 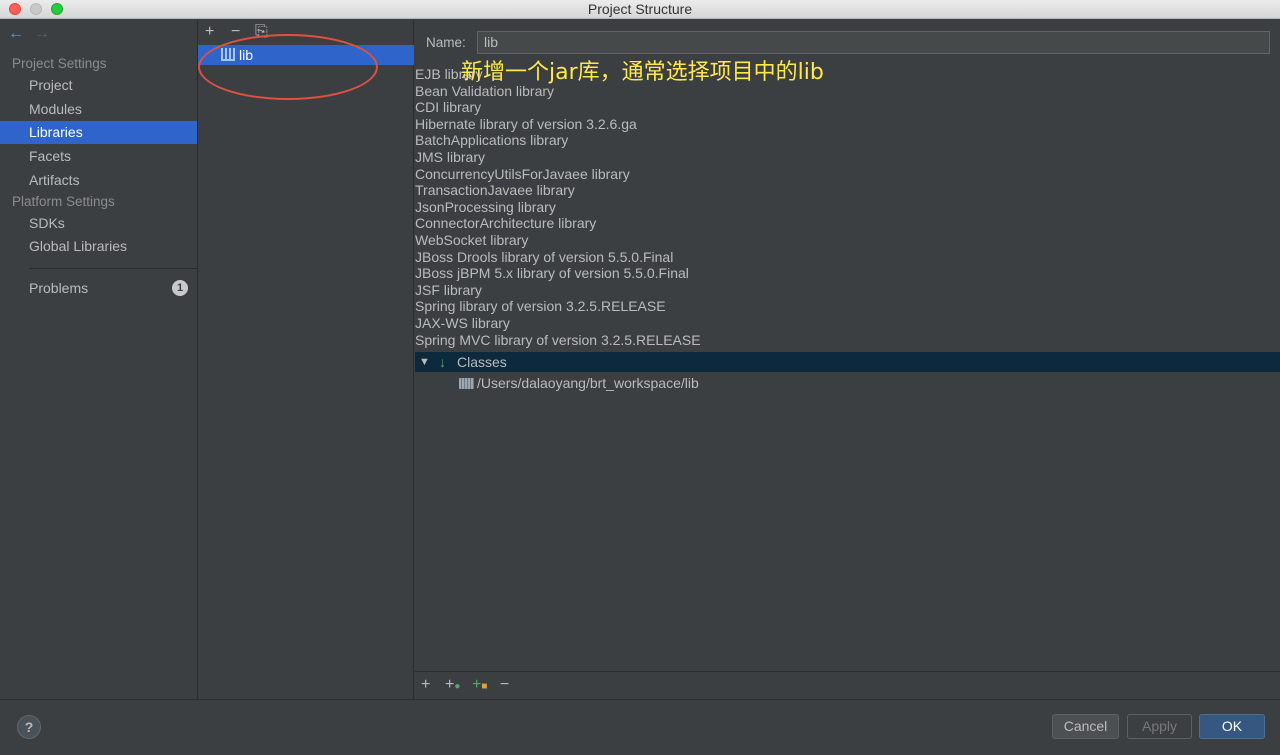 I want to click on library-type-item: WebSocket library, so click(x=640, y=240).